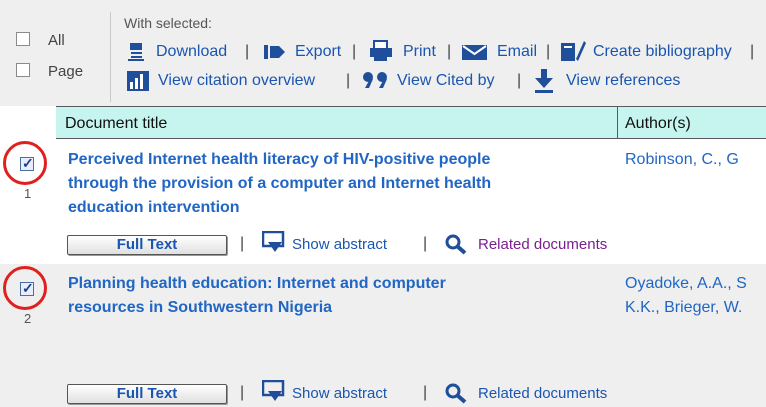  I want to click on print-button: Print, so click(419, 52).